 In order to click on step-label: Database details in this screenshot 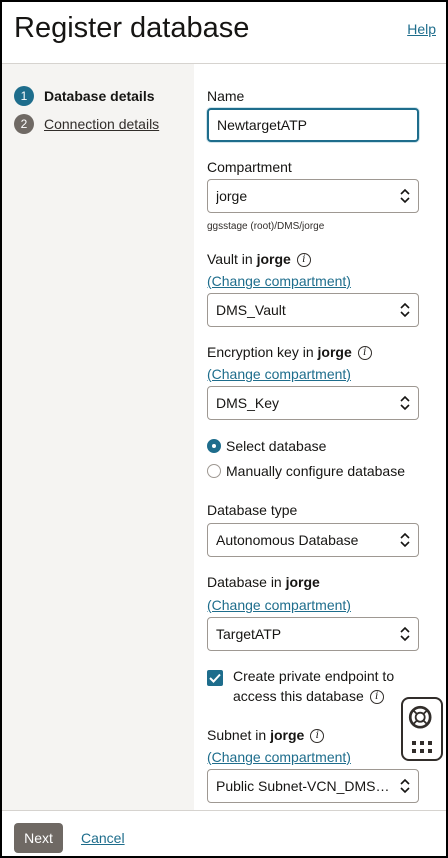, I will do `click(99, 96)`.